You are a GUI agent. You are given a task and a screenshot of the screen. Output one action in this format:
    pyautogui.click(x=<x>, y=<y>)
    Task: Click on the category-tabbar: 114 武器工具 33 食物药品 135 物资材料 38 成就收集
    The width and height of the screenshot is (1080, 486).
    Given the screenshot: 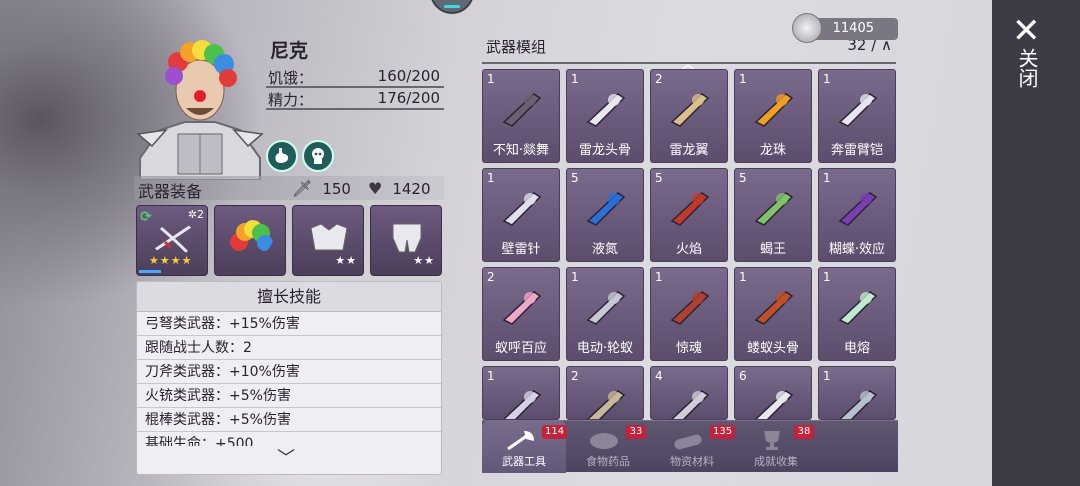 What is the action you would take?
    pyautogui.click(x=690, y=446)
    